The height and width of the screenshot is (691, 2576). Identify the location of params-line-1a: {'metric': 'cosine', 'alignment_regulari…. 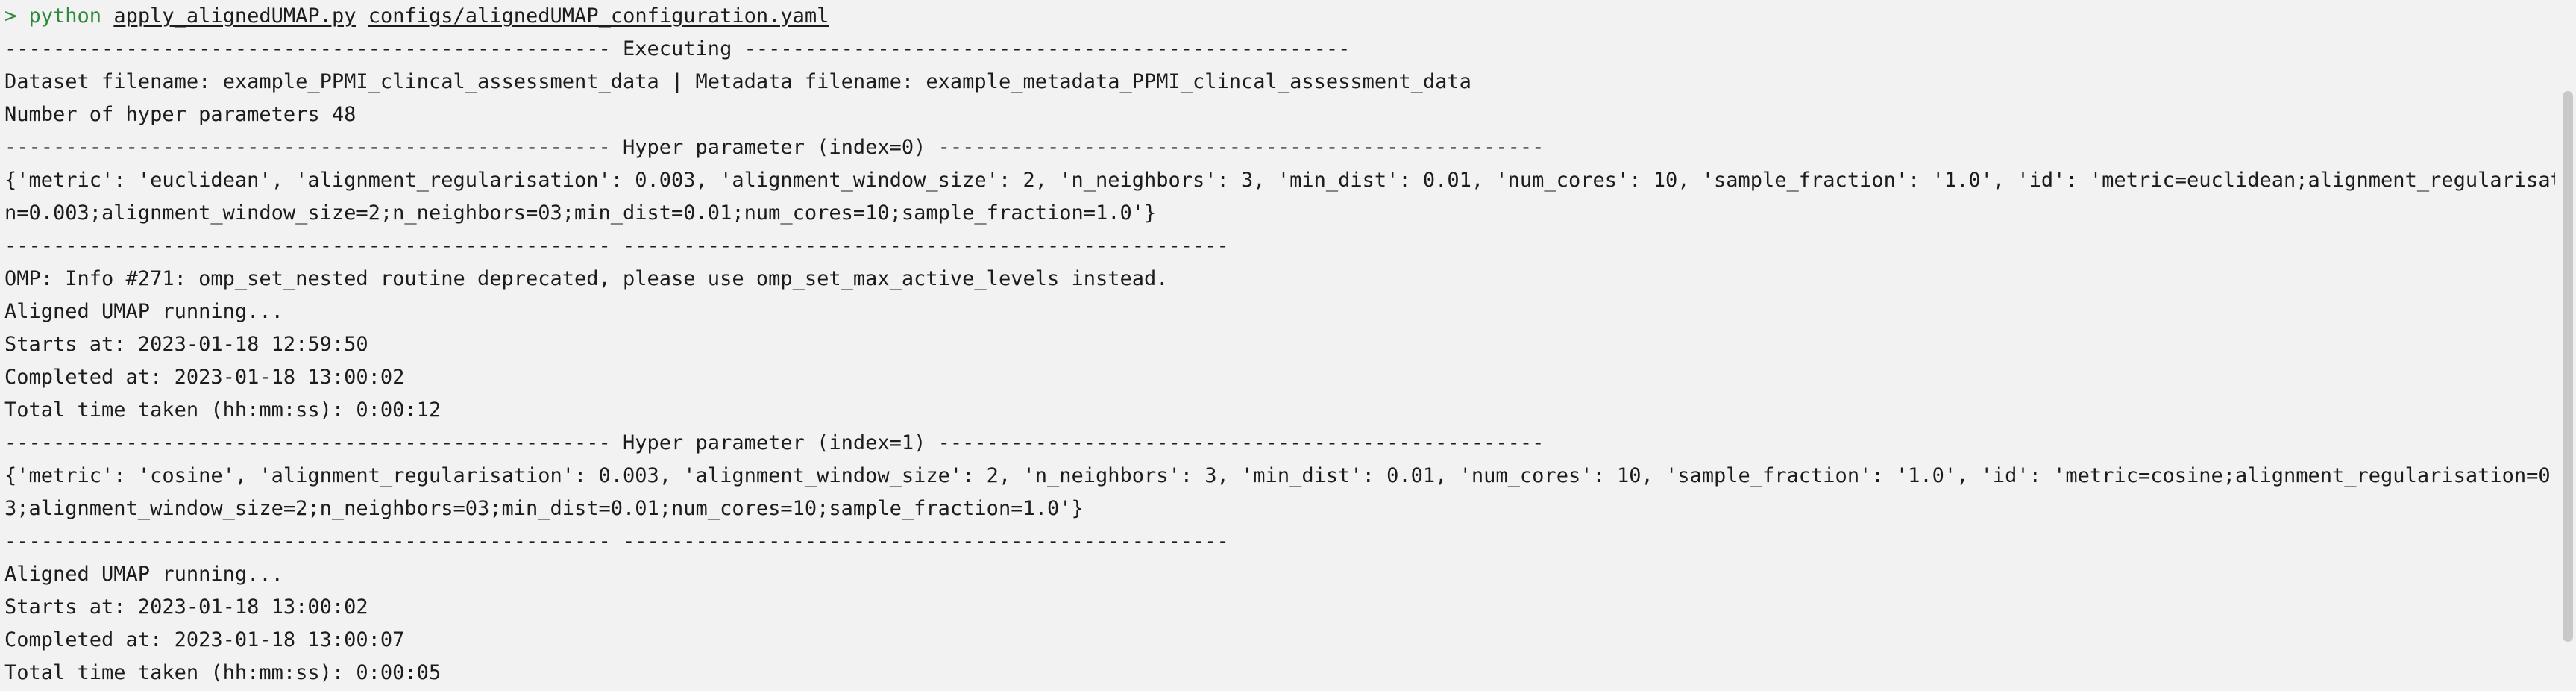
(1280, 475).